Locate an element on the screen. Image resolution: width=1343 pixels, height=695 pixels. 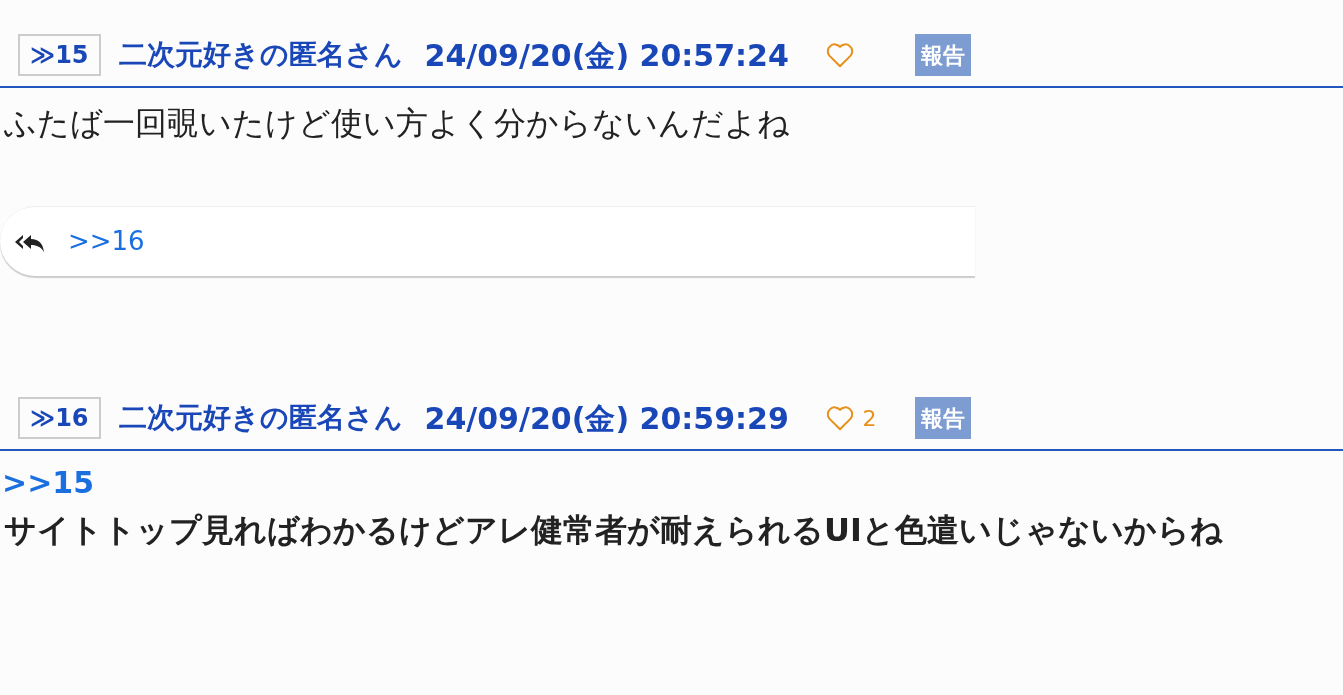
post-date: 24/09/20(金) 20:59:29 is located at coordinates (607, 418).